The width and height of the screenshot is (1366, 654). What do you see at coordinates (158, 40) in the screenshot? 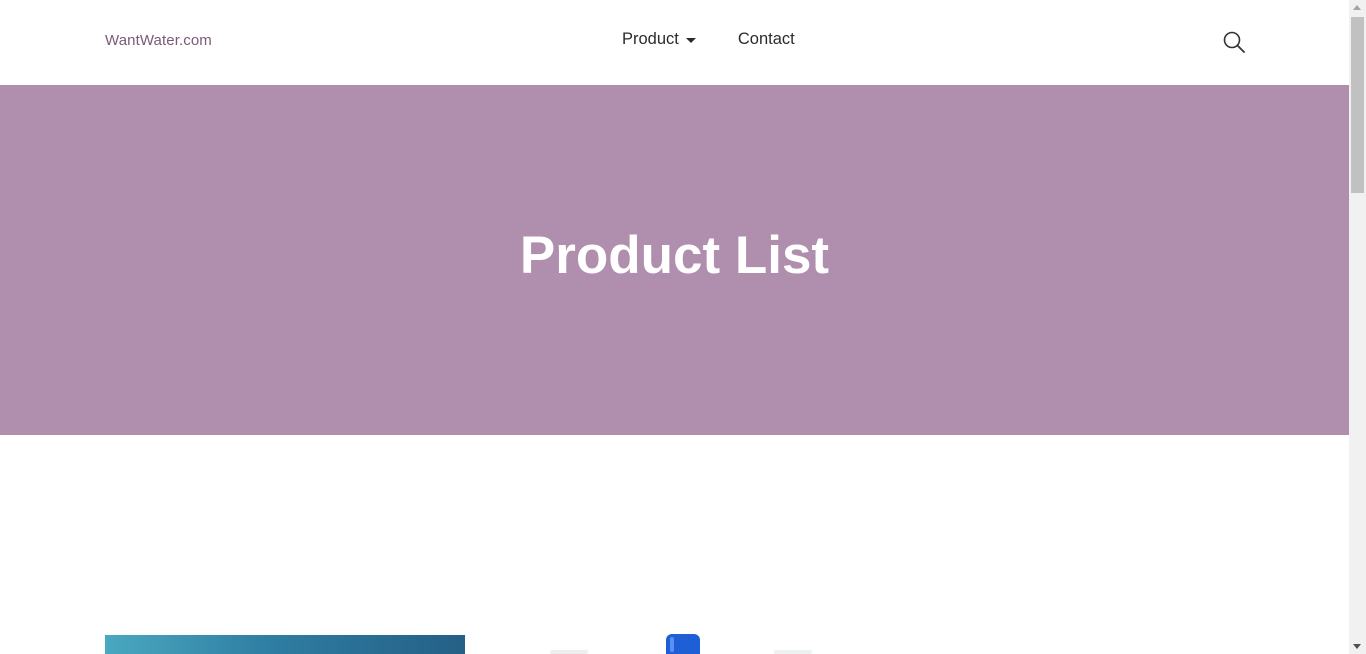
I see `site-logo-link: WantWater.com` at bounding box center [158, 40].